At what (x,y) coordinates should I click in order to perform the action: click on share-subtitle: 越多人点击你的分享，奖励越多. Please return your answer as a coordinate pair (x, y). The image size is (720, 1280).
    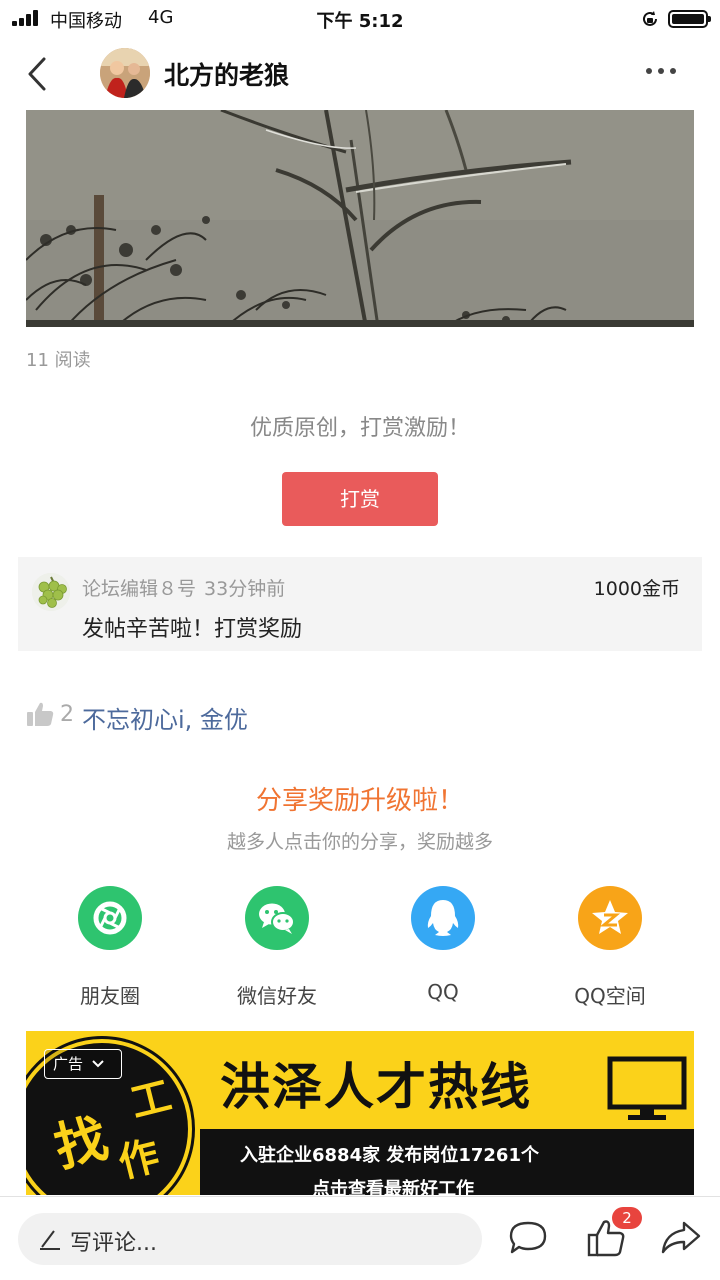
    Looking at the image, I should click on (359, 842).